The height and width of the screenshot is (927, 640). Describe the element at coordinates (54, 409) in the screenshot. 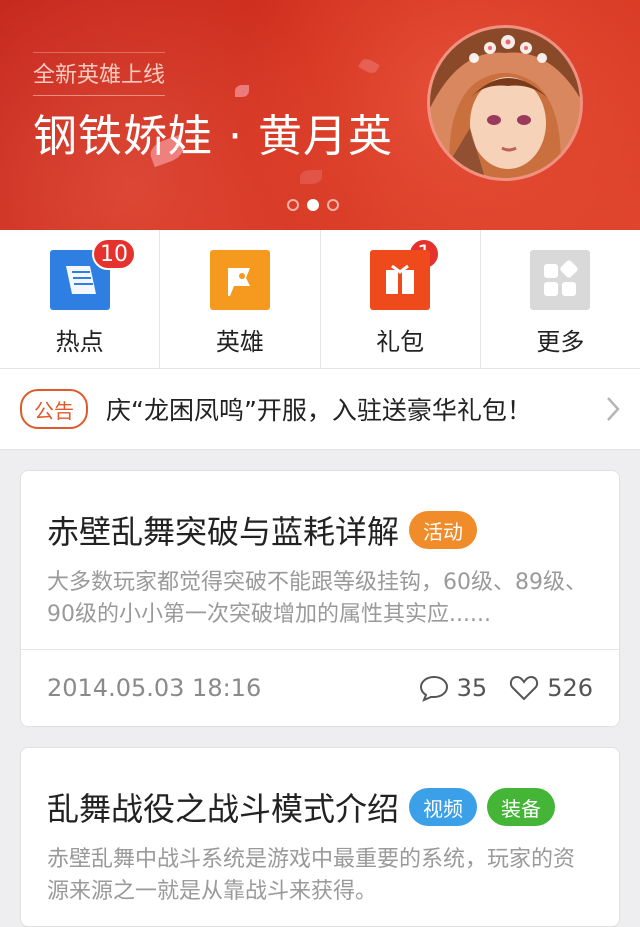

I see `announcement-tag: 公告` at that location.